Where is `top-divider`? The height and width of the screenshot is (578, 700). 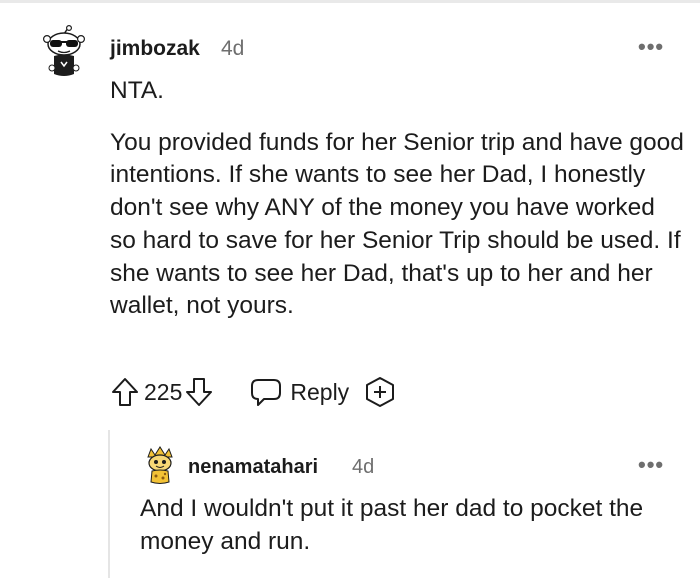 top-divider is located at coordinates (350, 1).